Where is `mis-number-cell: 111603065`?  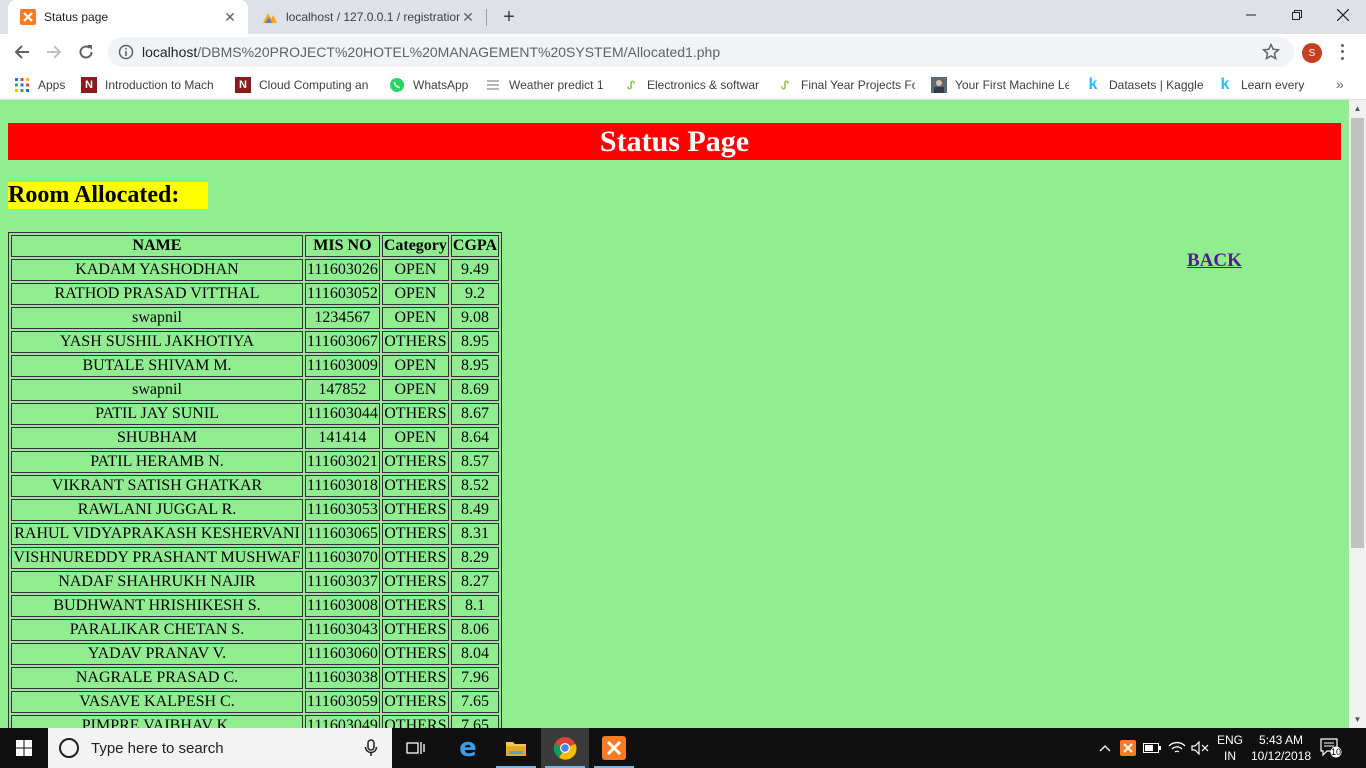
mis-number-cell: 111603065 is located at coordinates (342, 534).